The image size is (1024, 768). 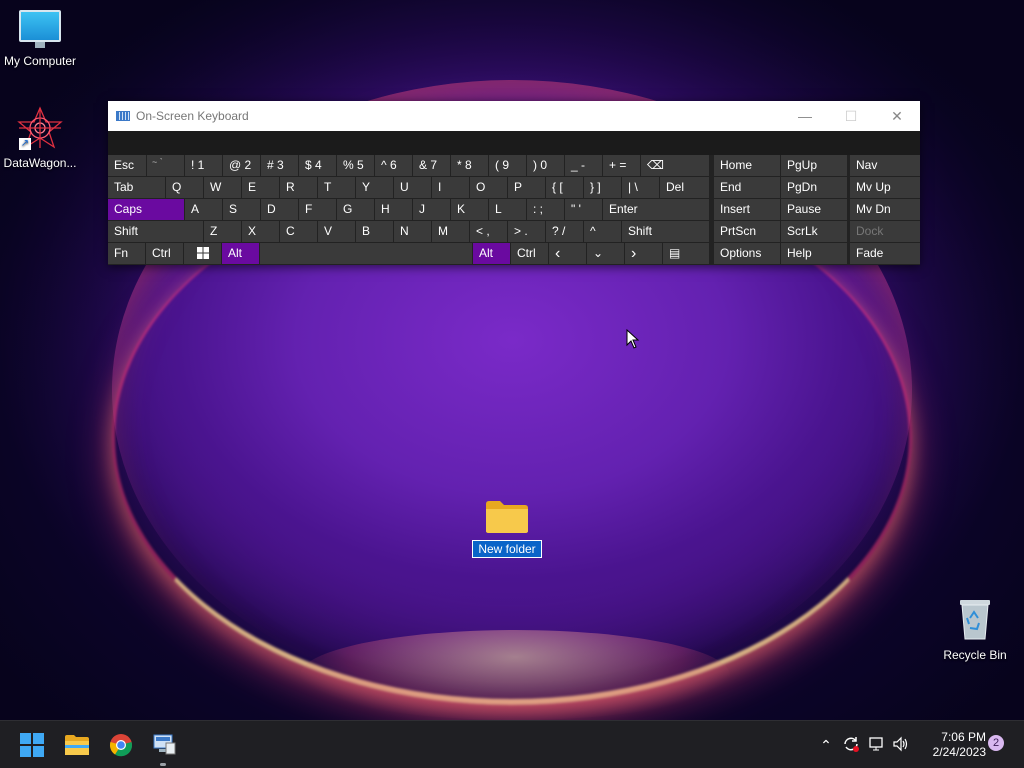 I want to click on key-tab: Tab, so click(x=136, y=187).